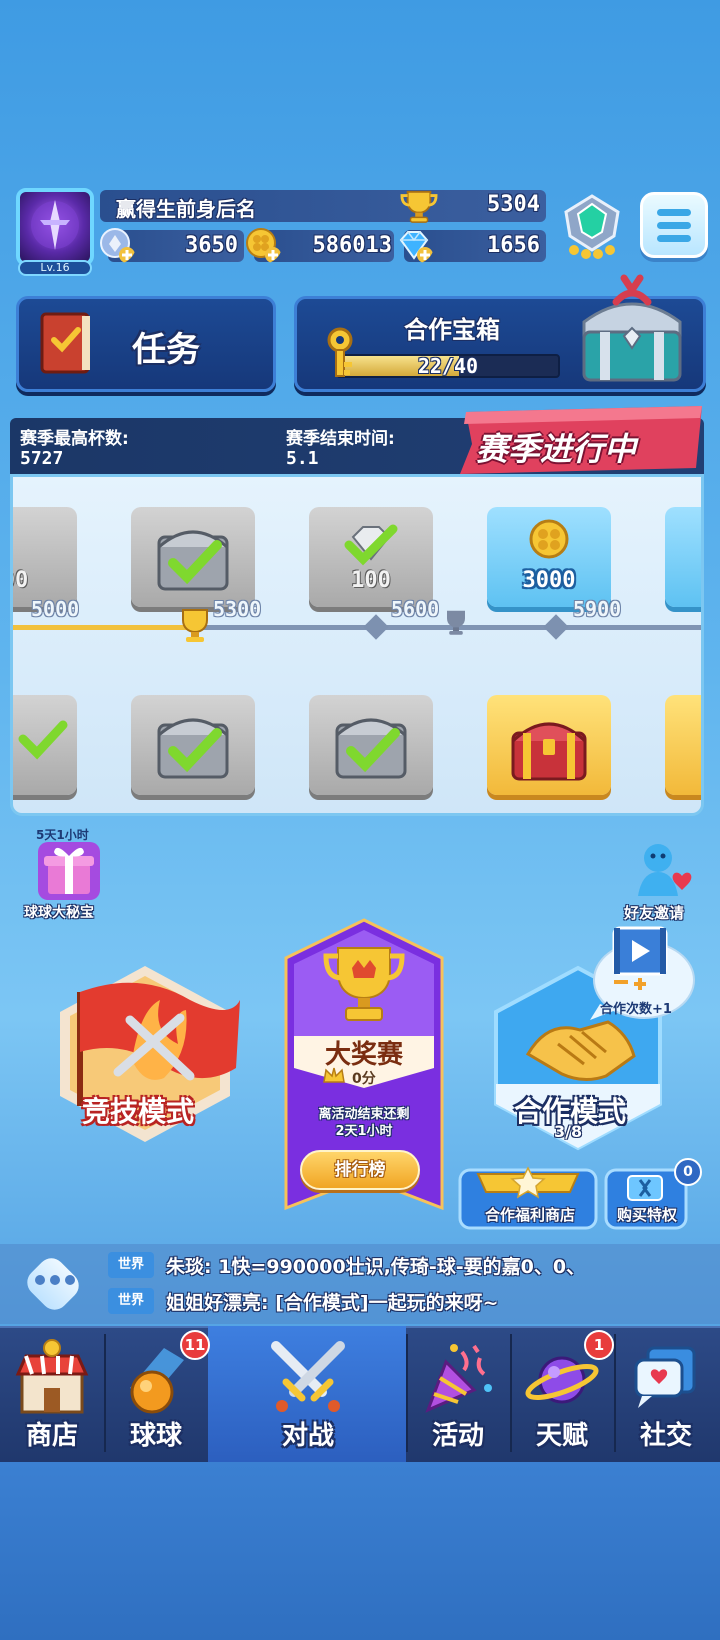 This screenshot has width=720, height=1640. Describe the element at coordinates (646, 1215) in the screenshot. I see `buy-privilege-label: 购买特权` at that location.